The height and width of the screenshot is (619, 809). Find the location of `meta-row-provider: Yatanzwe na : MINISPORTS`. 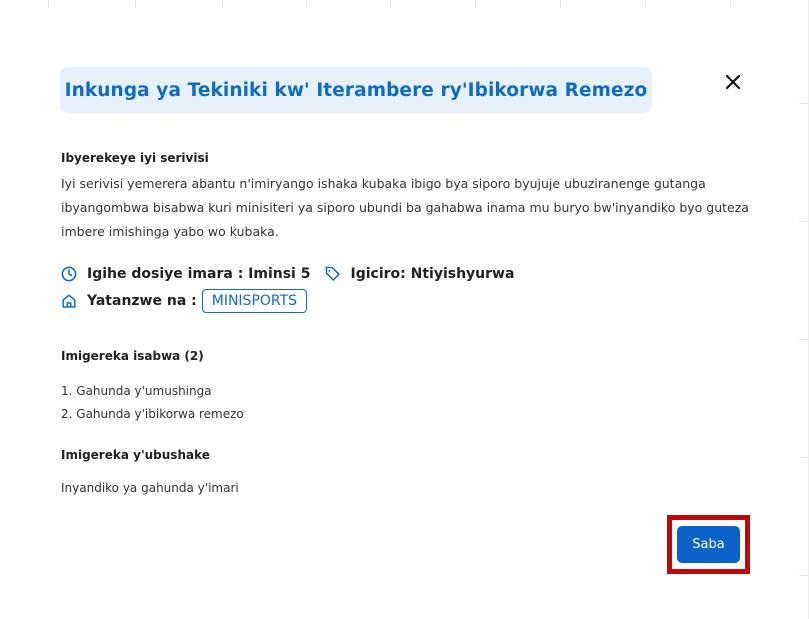

meta-row-provider: Yatanzwe na : MINISPORTS is located at coordinates (184, 301).